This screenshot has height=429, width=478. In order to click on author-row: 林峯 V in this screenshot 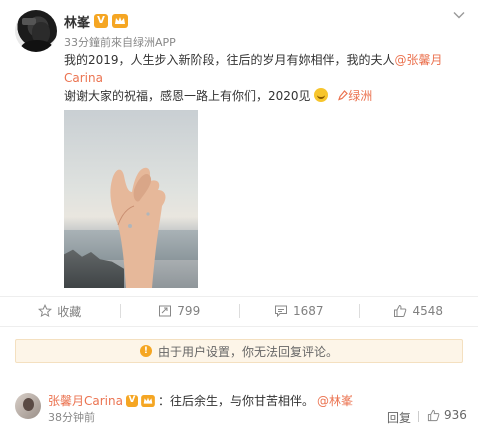, I will do `click(96, 21)`.